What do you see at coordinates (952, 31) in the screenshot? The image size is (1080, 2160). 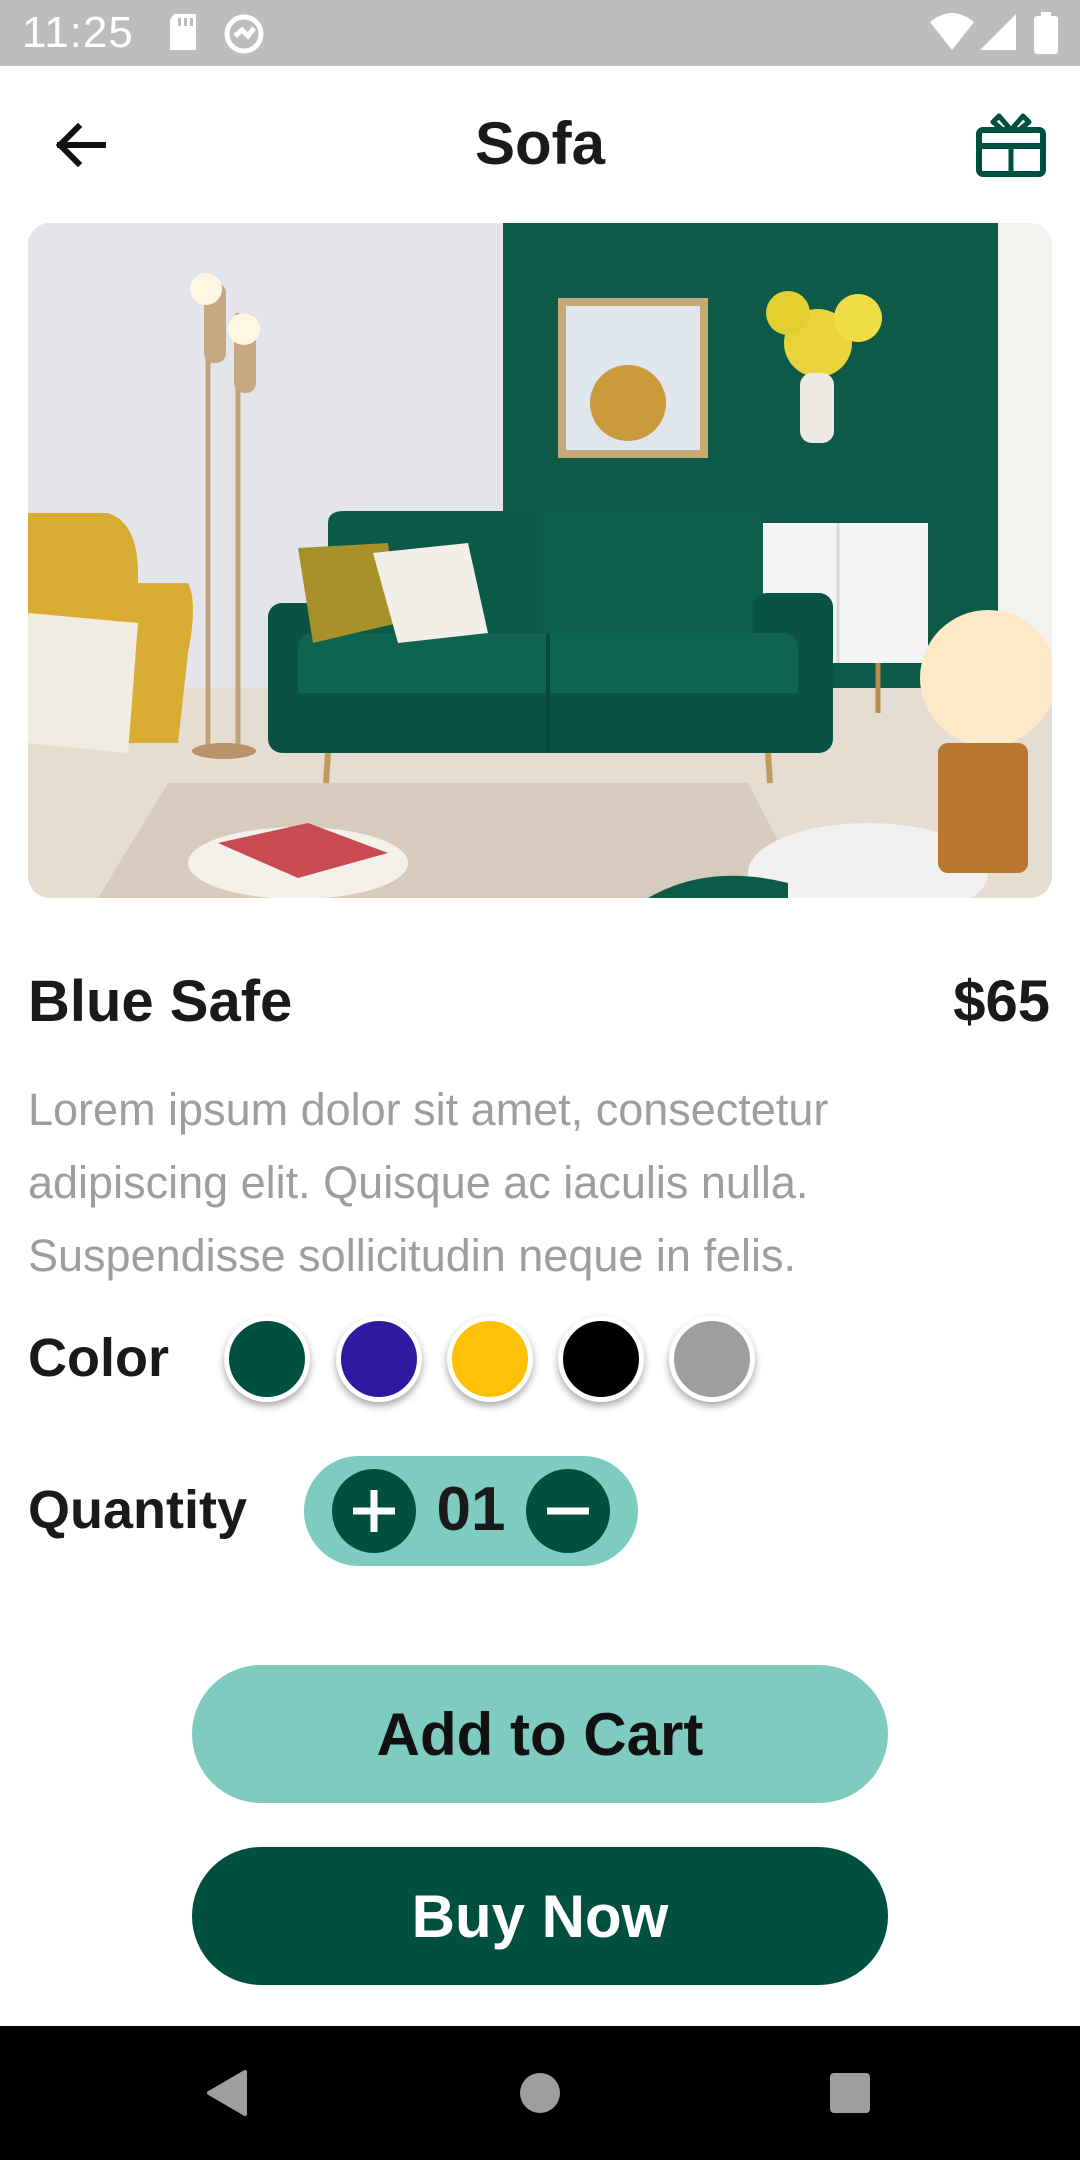 I see `wifi-icon` at bounding box center [952, 31].